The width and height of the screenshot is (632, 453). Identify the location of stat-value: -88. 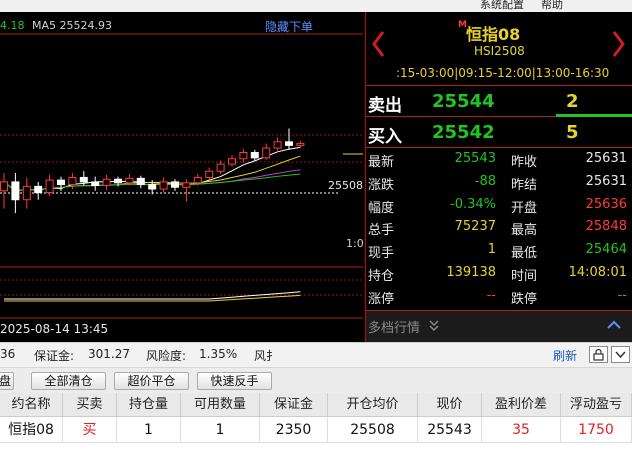
(485, 181).